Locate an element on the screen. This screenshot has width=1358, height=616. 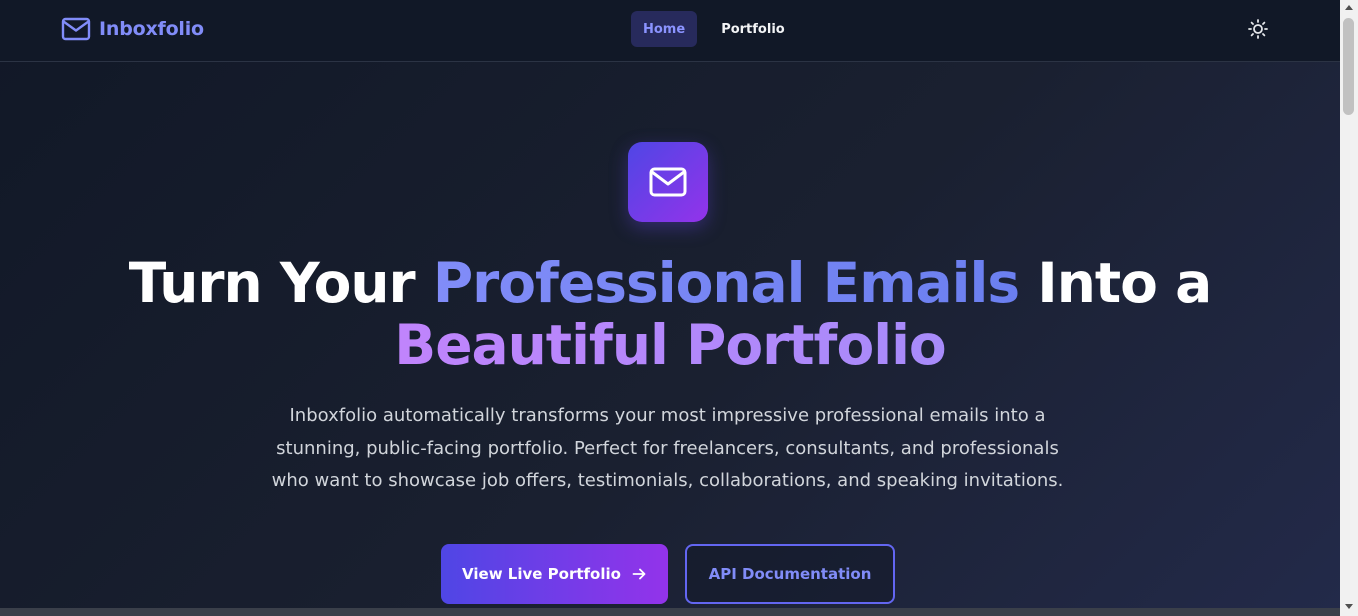
api-documentation-label: API Documentation is located at coordinates (790, 574).